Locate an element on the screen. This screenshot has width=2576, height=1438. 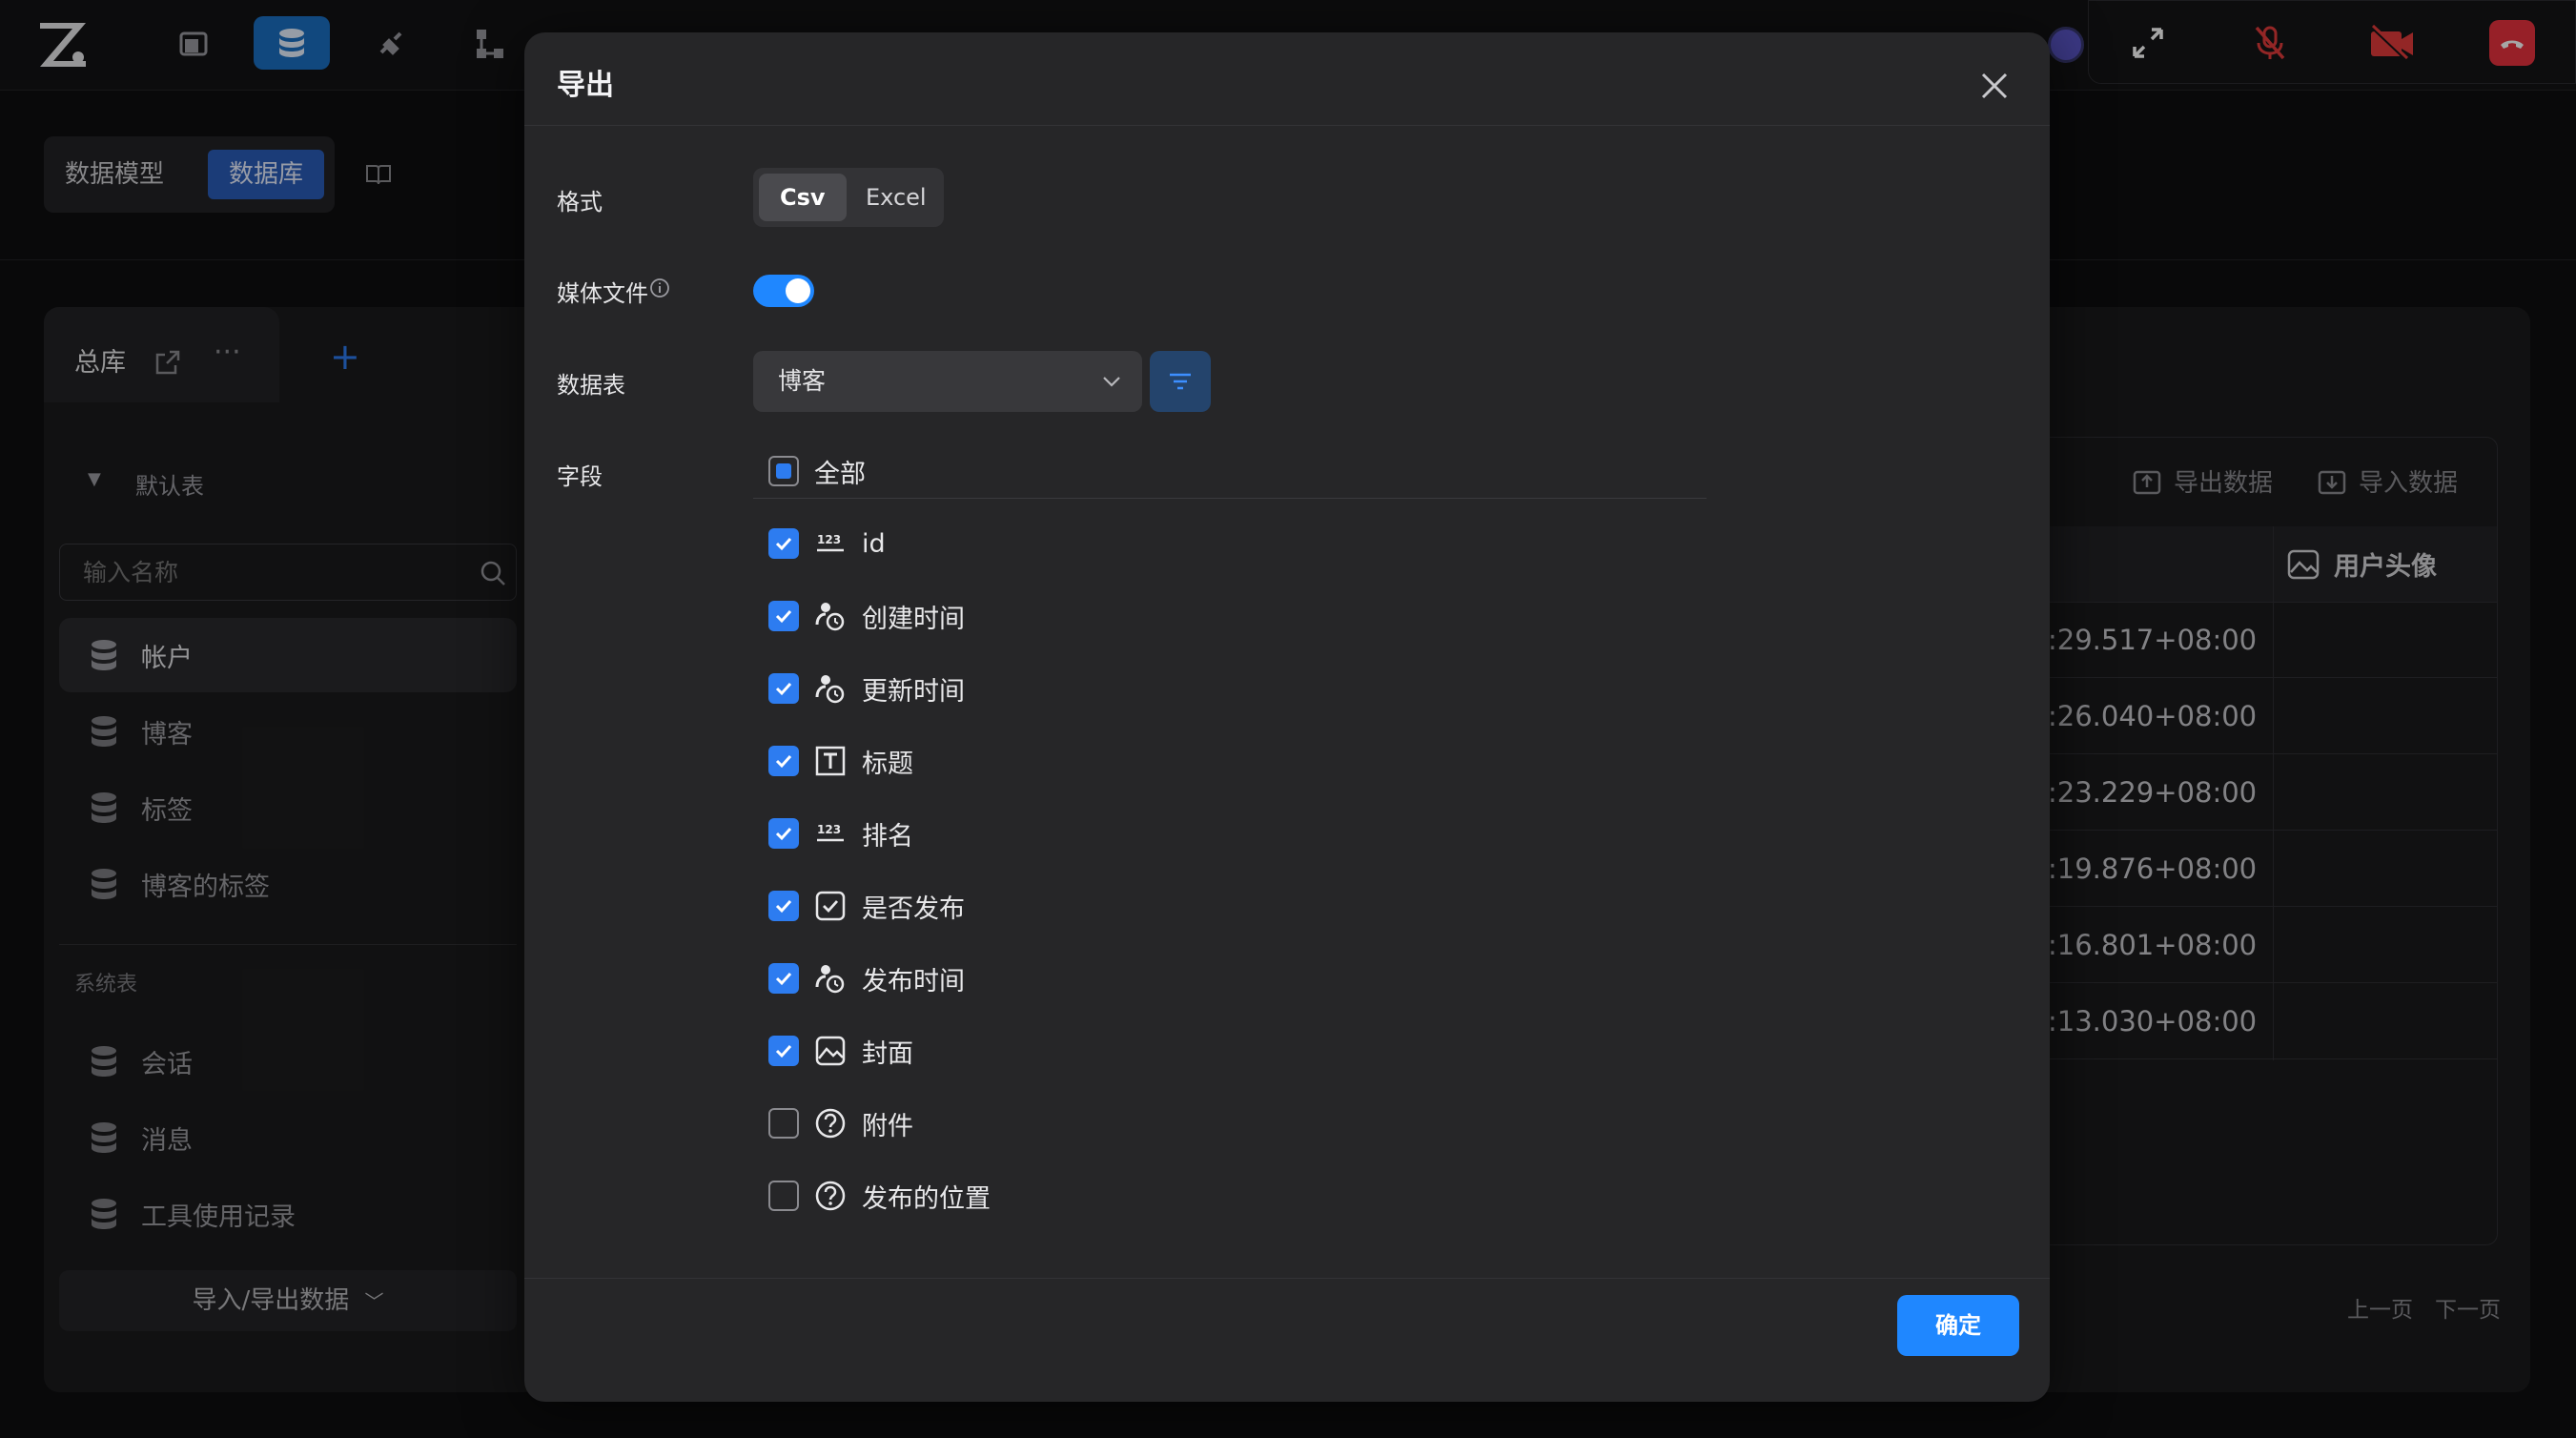
field-name: 是否发布 is located at coordinates (913, 909).